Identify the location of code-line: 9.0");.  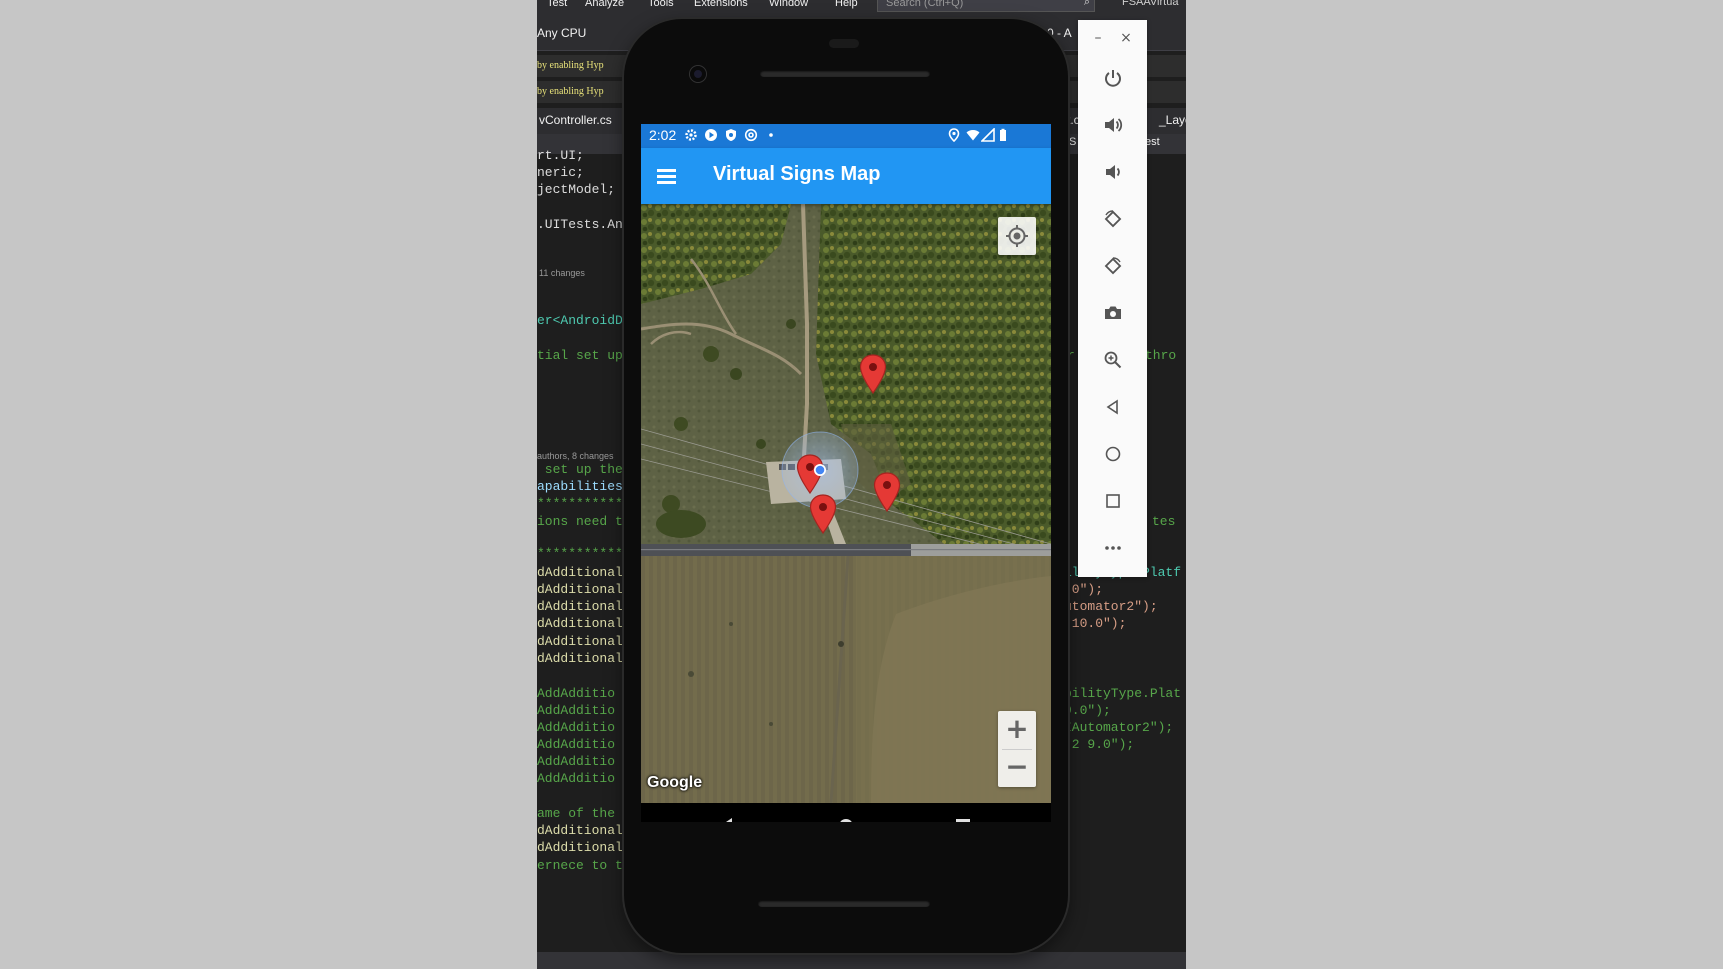
(1087, 710).